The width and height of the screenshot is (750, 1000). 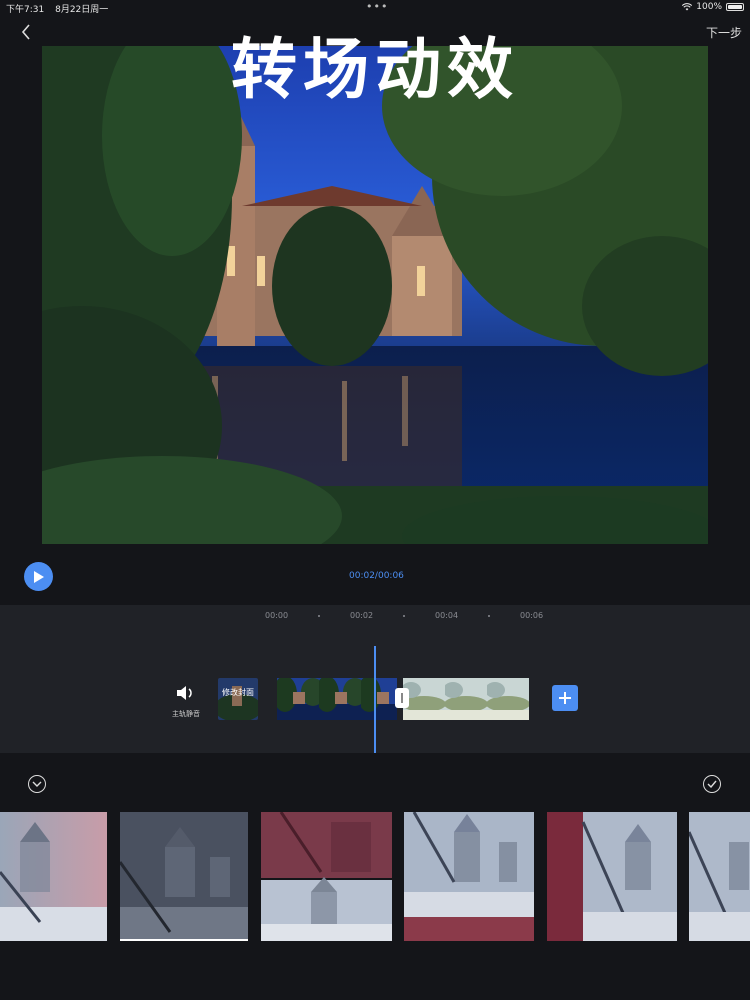 I want to click on transition-marker, so click(x=402, y=698).